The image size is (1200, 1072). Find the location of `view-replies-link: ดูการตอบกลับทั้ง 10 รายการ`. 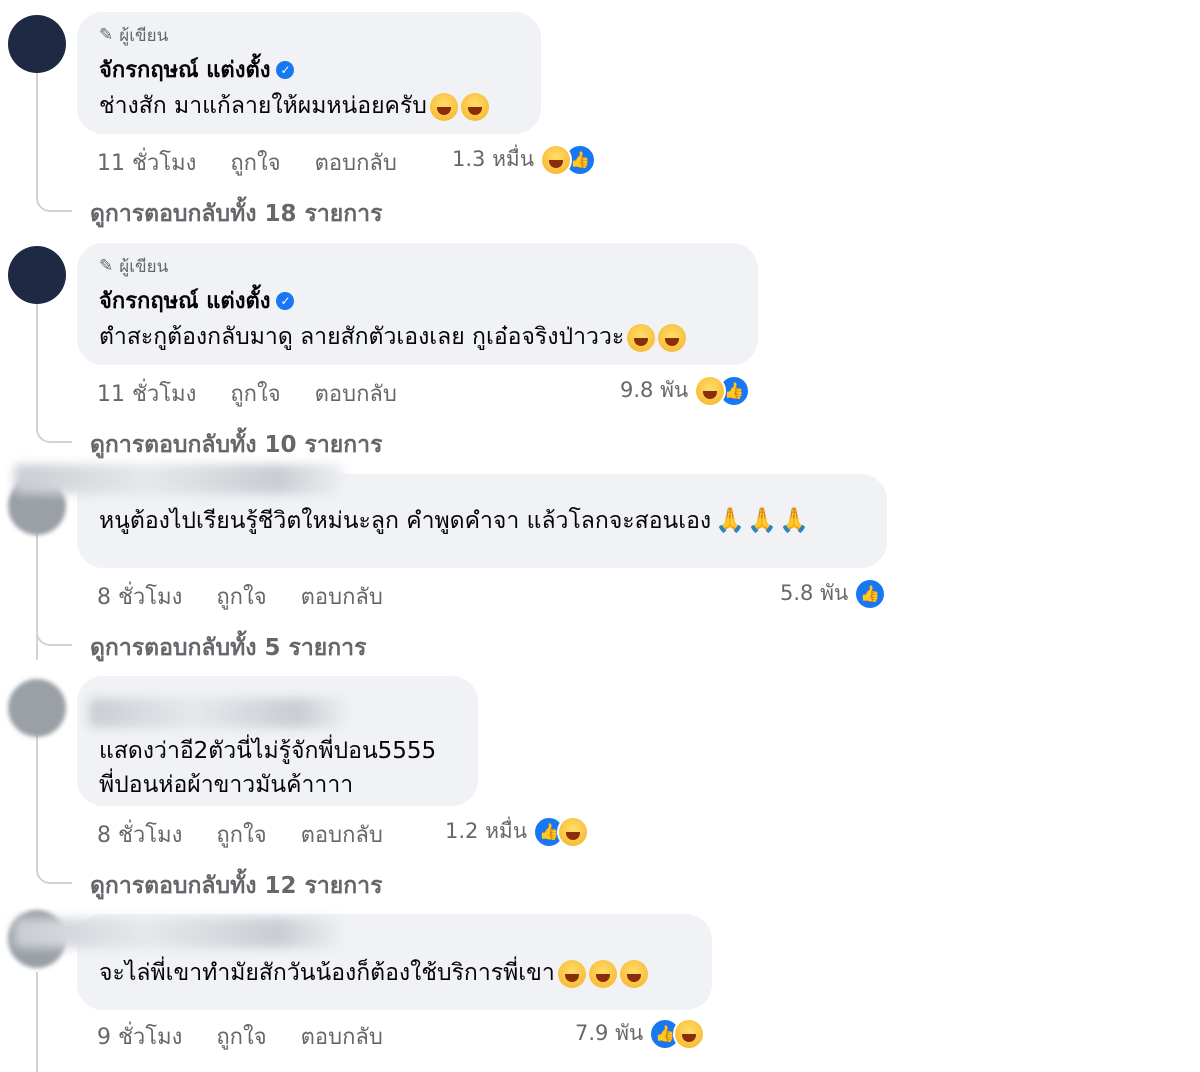

view-replies-link: ดูการตอบกลับทั้ง 10 รายการ is located at coordinates (236, 445).